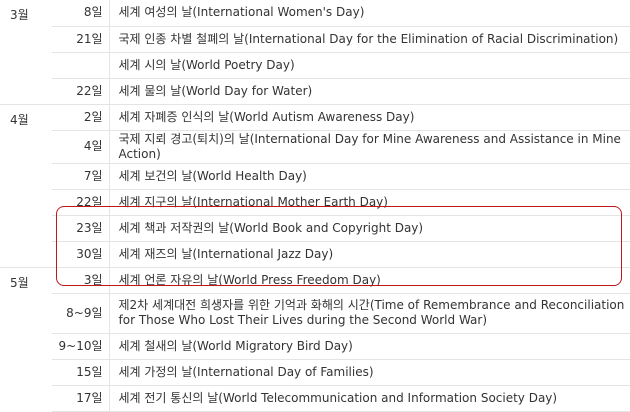 This screenshot has height=412, width=630. Describe the element at coordinates (81, 372) in the screenshot. I see `day-cell: 15일` at that location.